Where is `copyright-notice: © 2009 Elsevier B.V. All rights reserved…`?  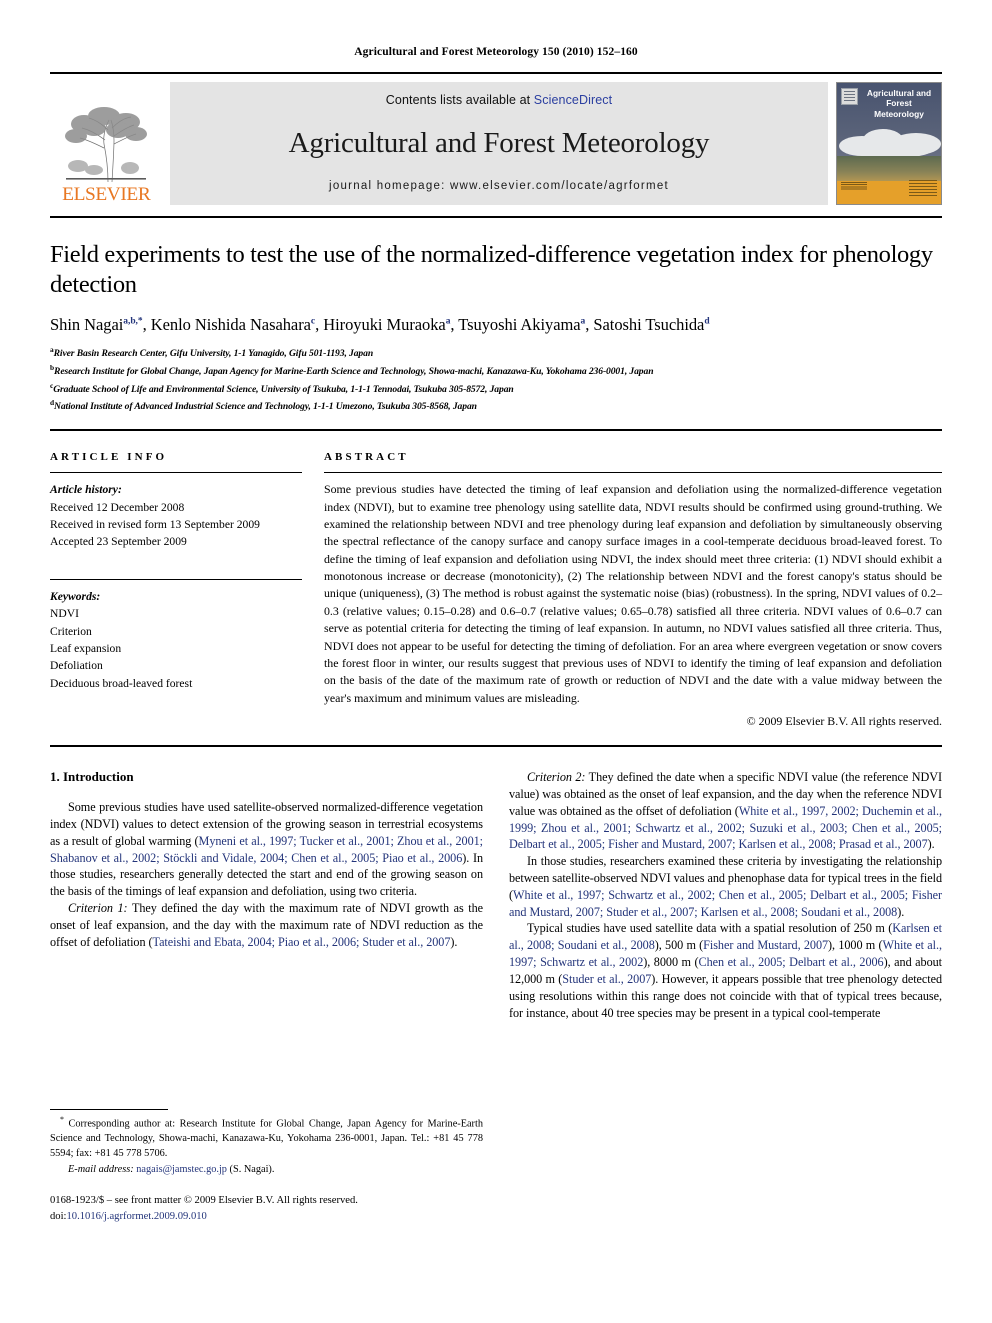
copyright-notice: © 2009 Elsevier B.V. All rights reserved… is located at coordinates (844, 721).